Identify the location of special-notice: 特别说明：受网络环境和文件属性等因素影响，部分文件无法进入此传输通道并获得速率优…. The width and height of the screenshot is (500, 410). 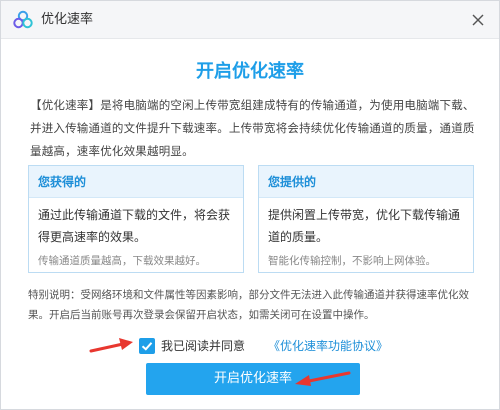
(248, 305).